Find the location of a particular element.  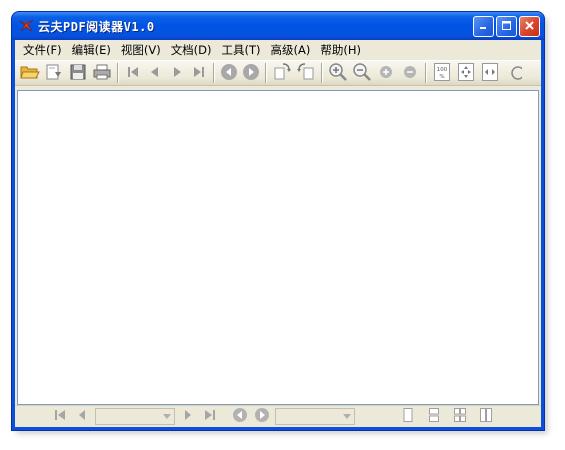

actual-size-button: 100% is located at coordinates (442, 73).